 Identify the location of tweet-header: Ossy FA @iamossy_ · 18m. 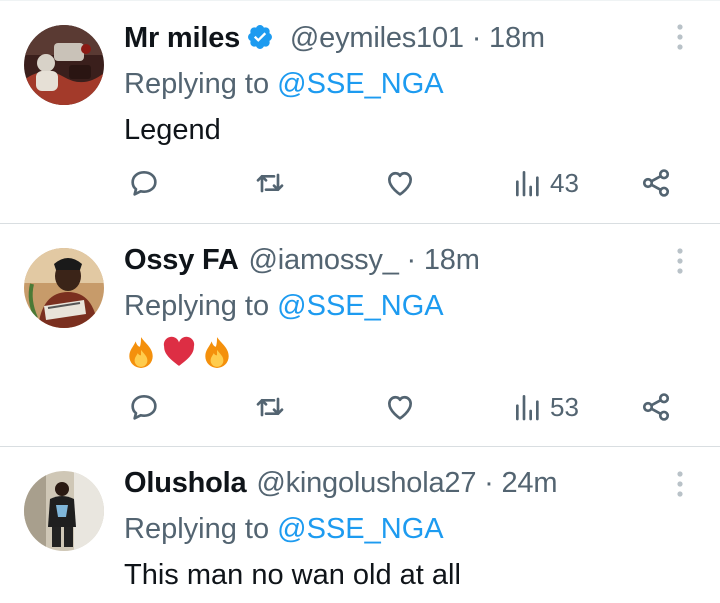
(392, 260).